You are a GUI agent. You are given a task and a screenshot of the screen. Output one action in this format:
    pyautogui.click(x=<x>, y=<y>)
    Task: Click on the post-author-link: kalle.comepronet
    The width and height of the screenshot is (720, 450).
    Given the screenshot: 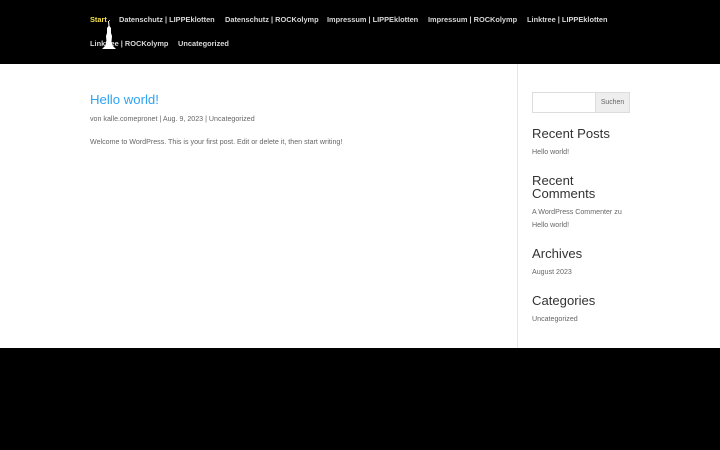 What is the action you would take?
    pyautogui.click(x=130, y=119)
    